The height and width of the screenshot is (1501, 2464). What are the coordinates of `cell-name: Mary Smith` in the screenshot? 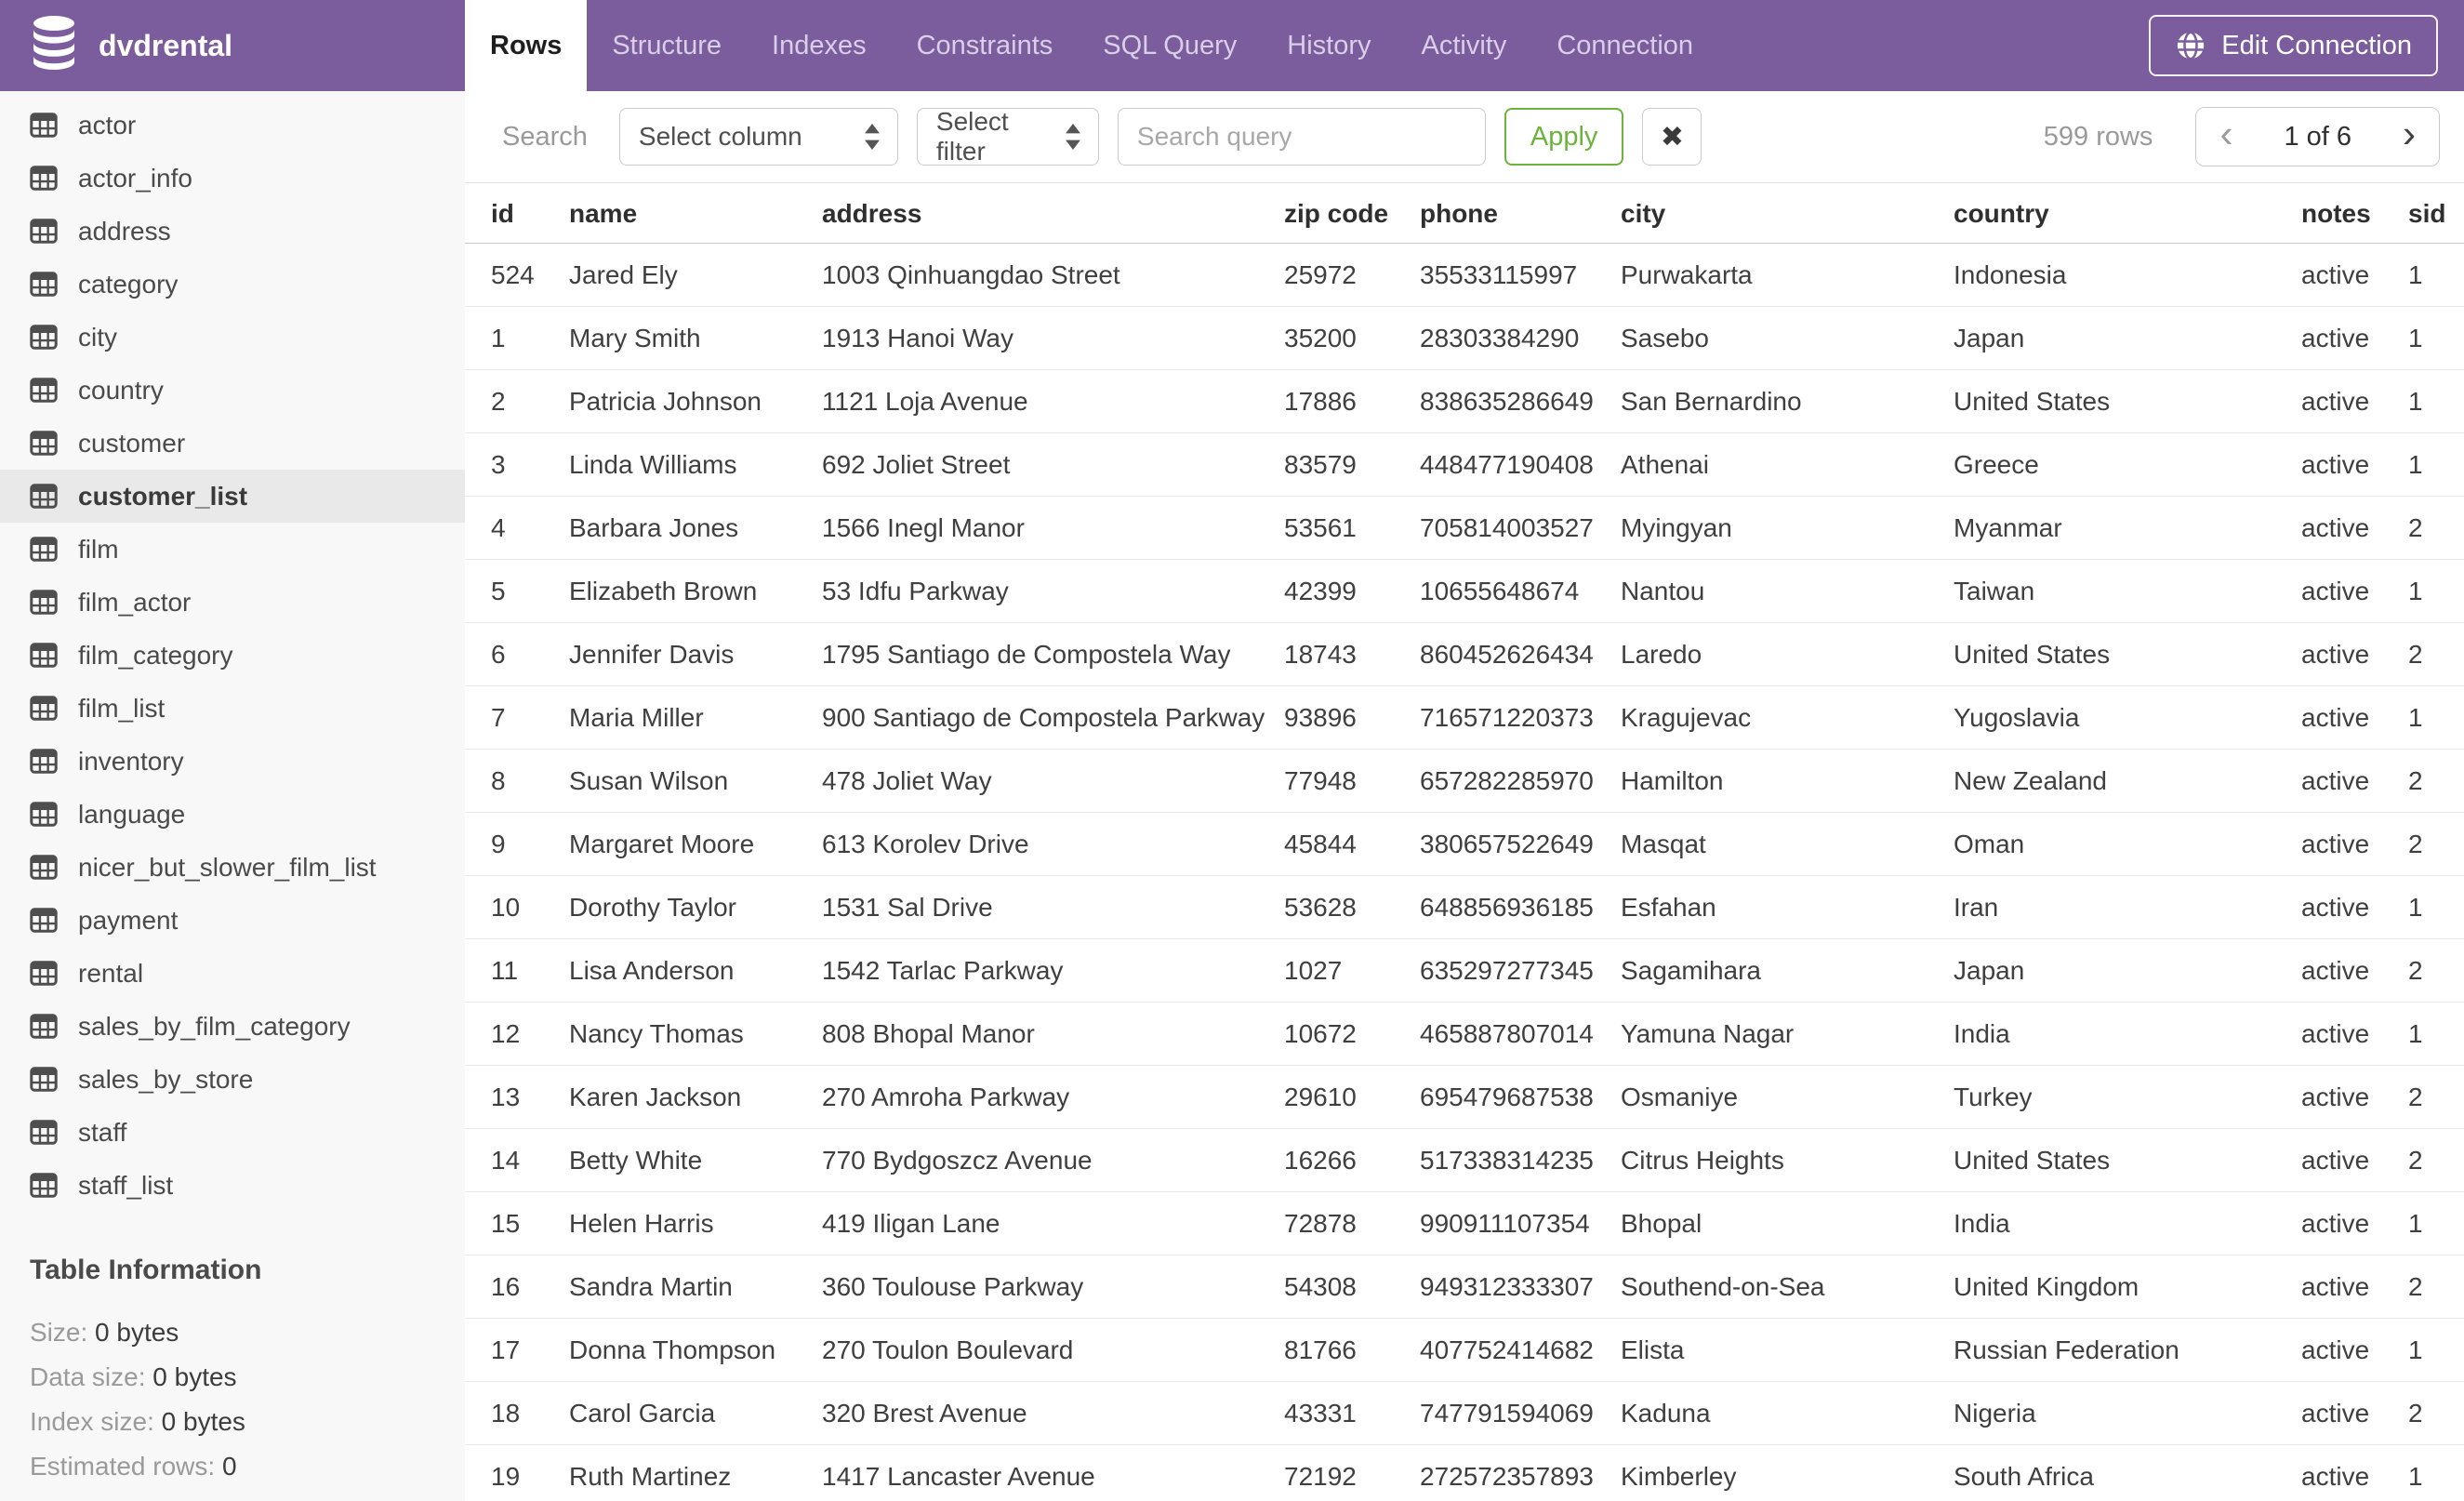 It's located at (695, 338).